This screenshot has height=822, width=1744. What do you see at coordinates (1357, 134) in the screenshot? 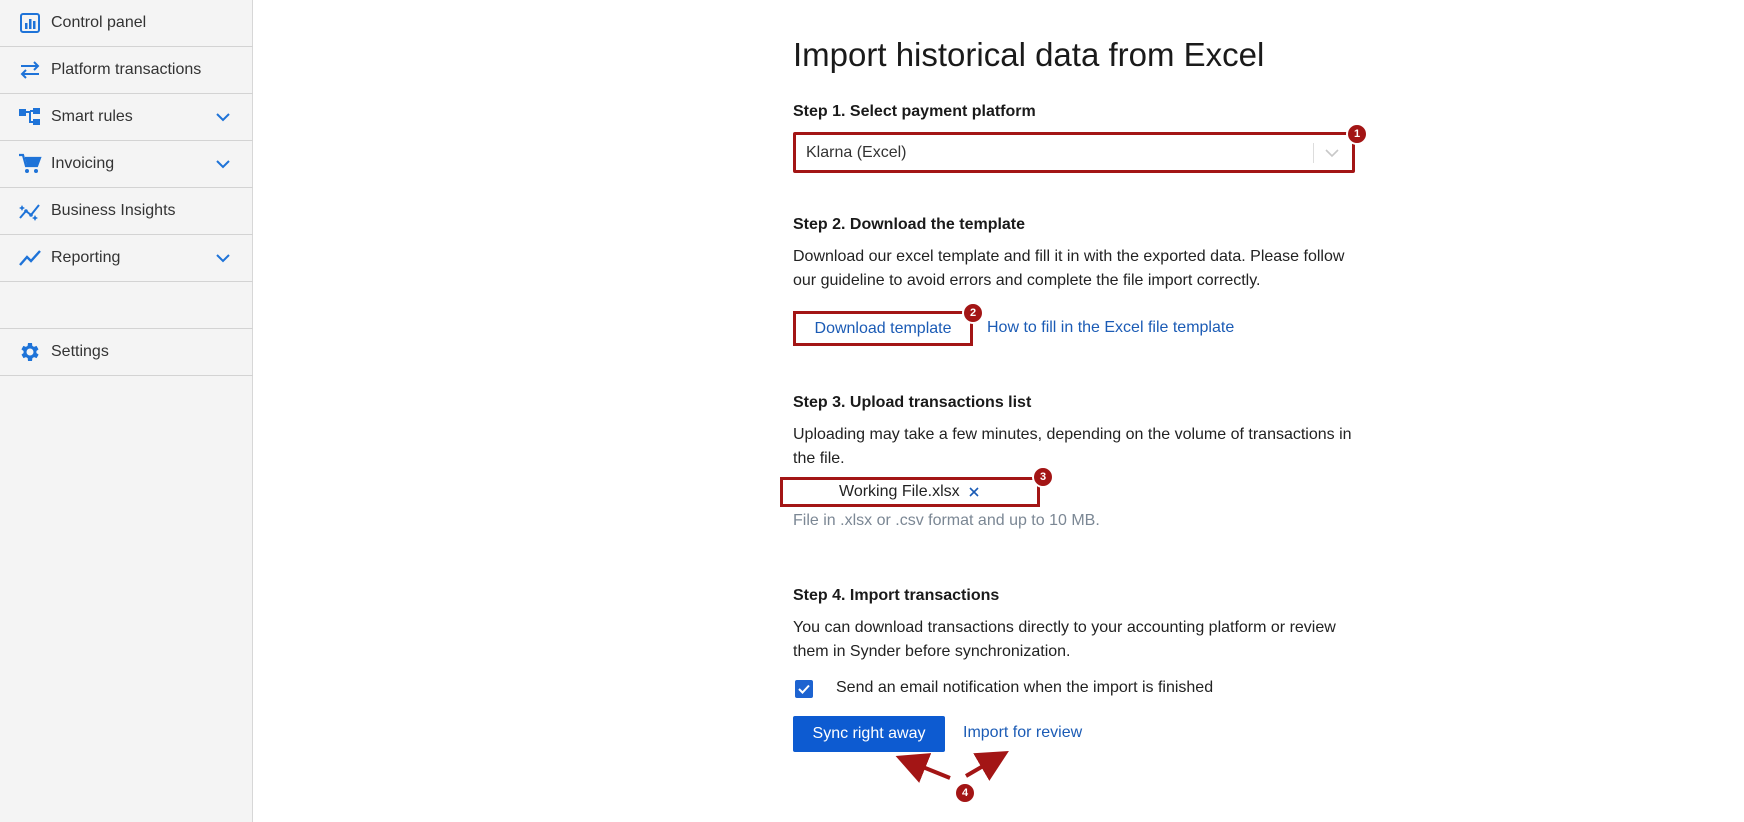
I see `annotation-badge-1: 1` at bounding box center [1357, 134].